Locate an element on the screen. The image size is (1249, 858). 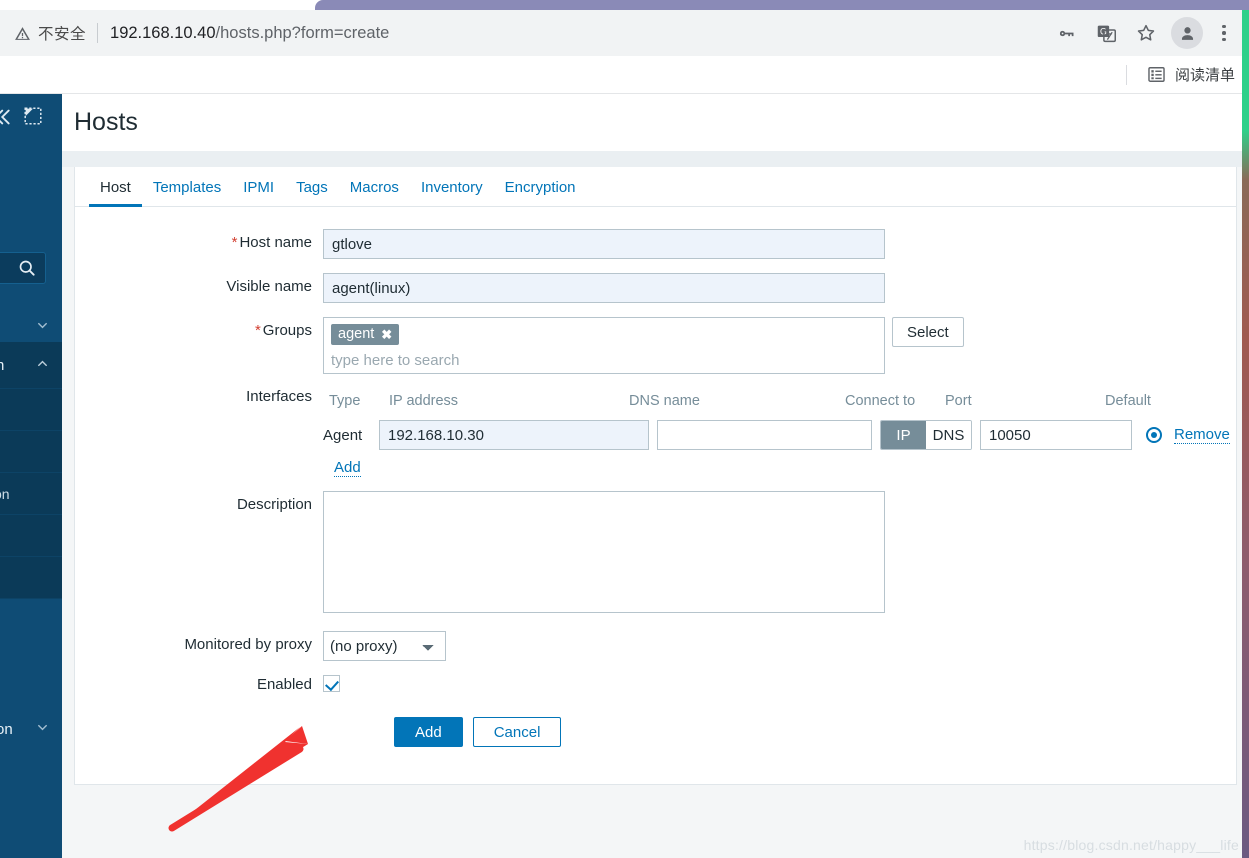
groups-label-text: Groups is located at coordinates (287, 330).